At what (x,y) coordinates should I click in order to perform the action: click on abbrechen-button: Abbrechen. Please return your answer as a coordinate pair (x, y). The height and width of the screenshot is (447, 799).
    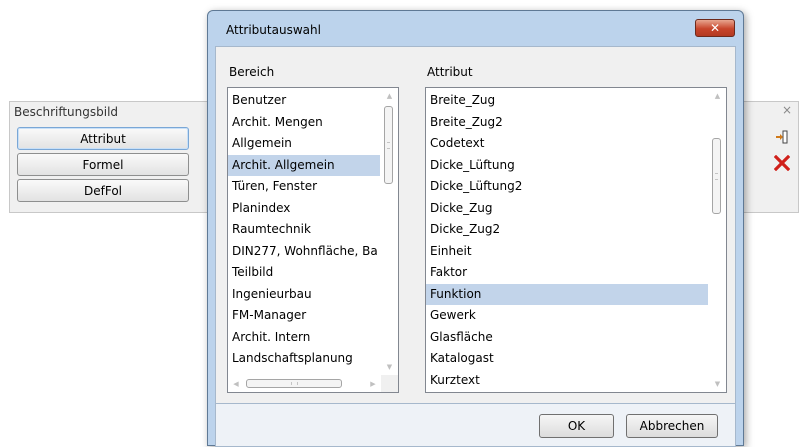
    Looking at the image, I should click on (672, 426).